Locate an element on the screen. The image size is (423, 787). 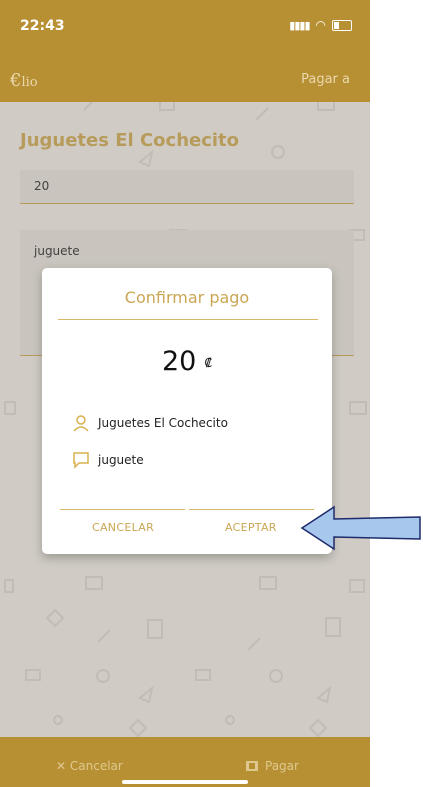
chat-bubble-icon is located at coordinates (81, 460).